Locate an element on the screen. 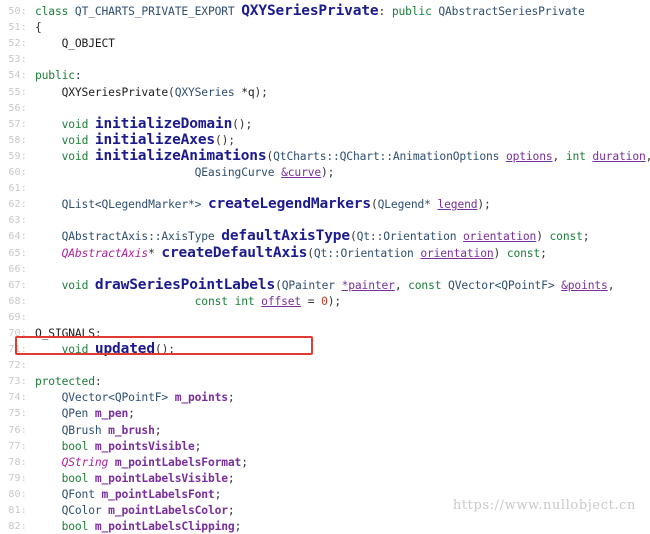 The height and width of the screenshot is (534, 650). line-number: 82: is located at coordinates (17, 527).